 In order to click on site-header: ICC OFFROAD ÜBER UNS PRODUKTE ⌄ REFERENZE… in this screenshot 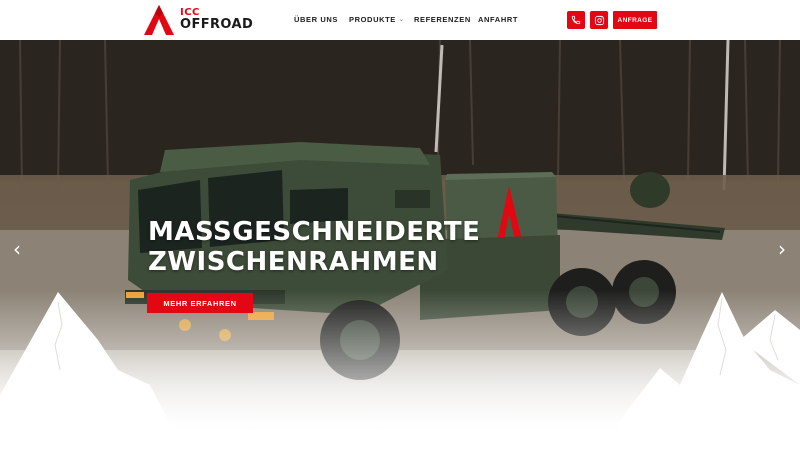, I will do `click(400, 20)`.